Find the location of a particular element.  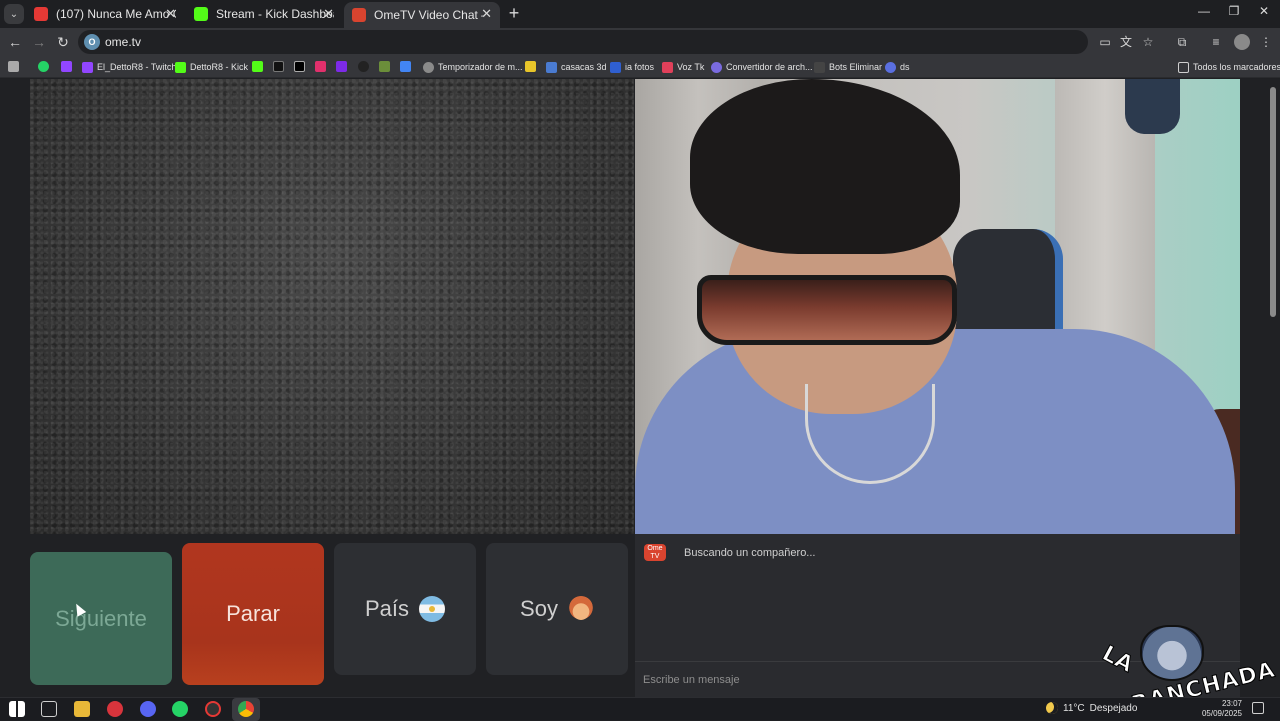

tab-ometv: OmeTV Video Chat — Ome ✕ is located at coordinates (422, 15).